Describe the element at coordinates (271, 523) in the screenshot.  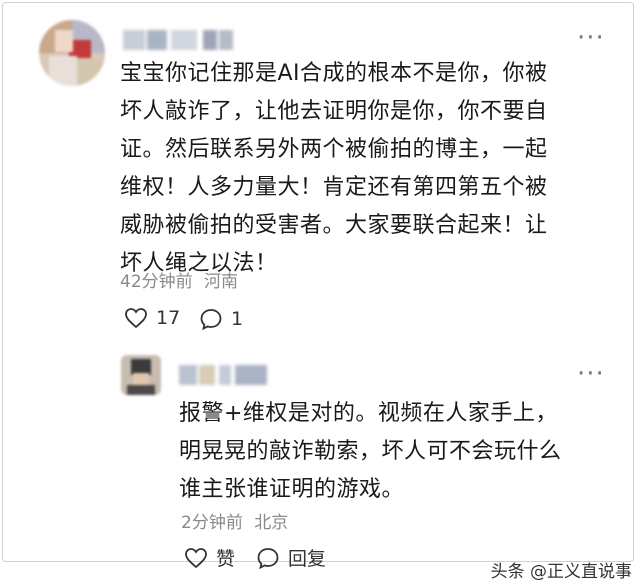
I see `reply-location: 北京` at that location.